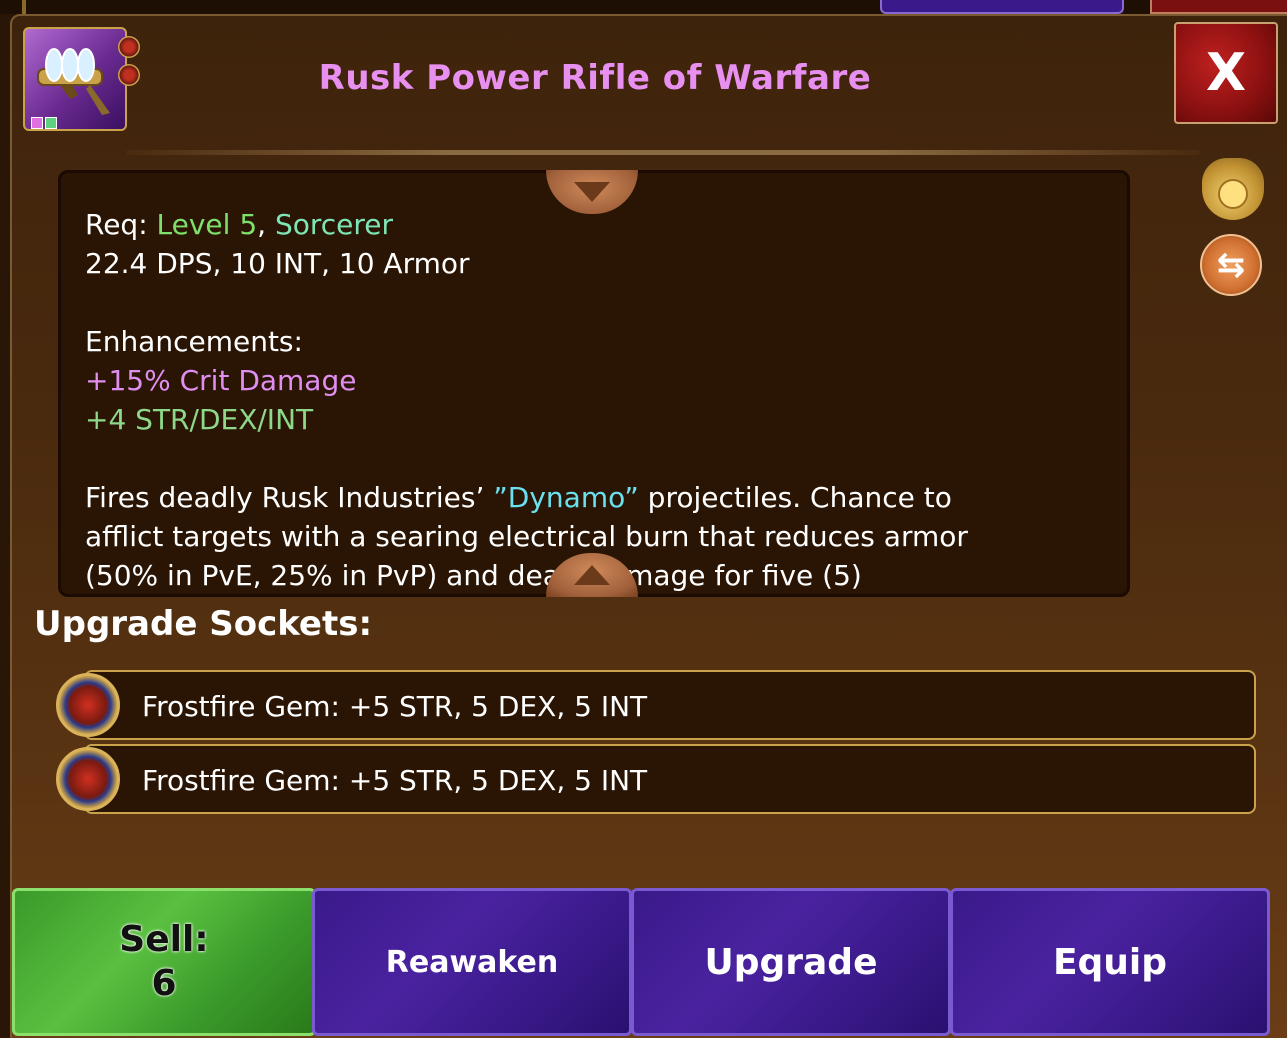 The width and height of the screenshot is (1287, 1038). Describe the element at coordinates (643, 7) in the screenshot. I see `background-window-strip` at that location.